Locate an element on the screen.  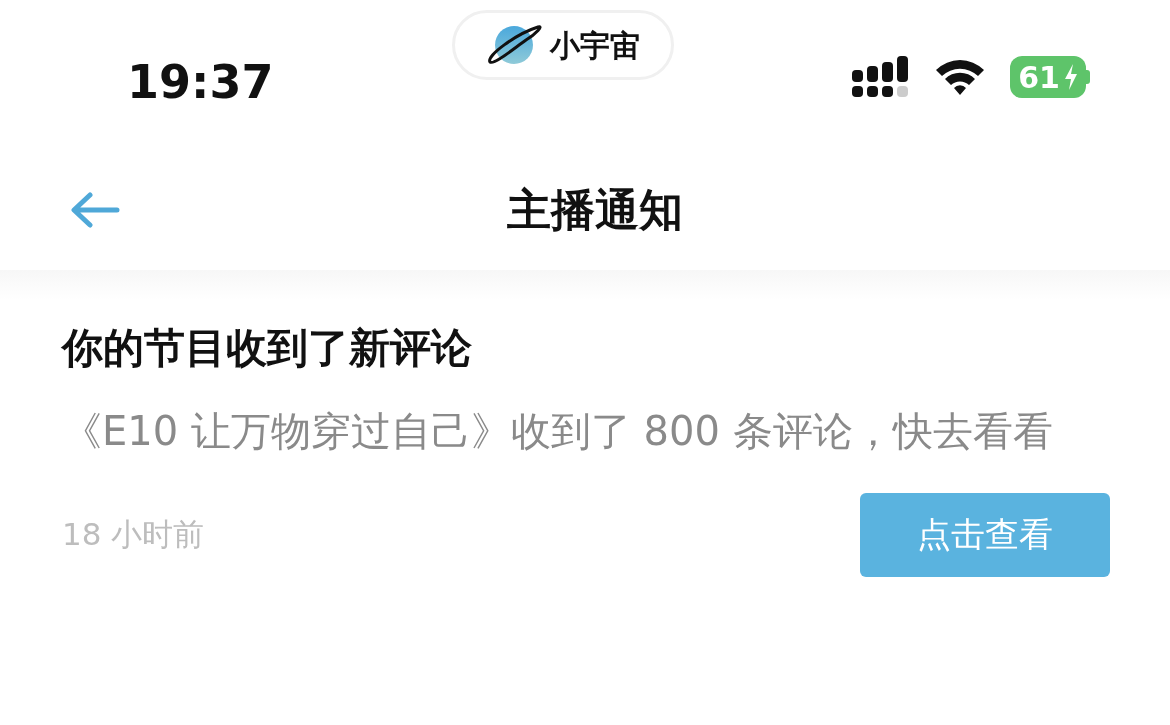
status-time: 19:37 is located at coordinates (200, 82).